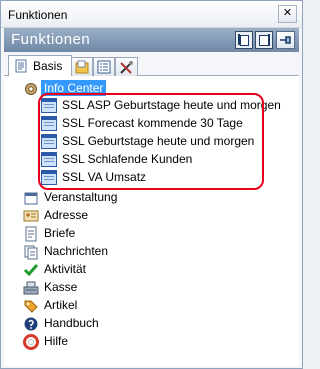 The height and width of the screenshot is (369, 320). What do you see at coordinates (151, 14) in the screenshot?
I see `window-titlebar: Funktionen ✕` at bounding box center [151, 14].